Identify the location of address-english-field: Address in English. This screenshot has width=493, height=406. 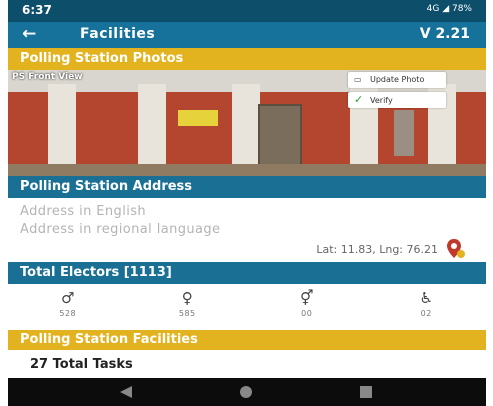
(83, 211).